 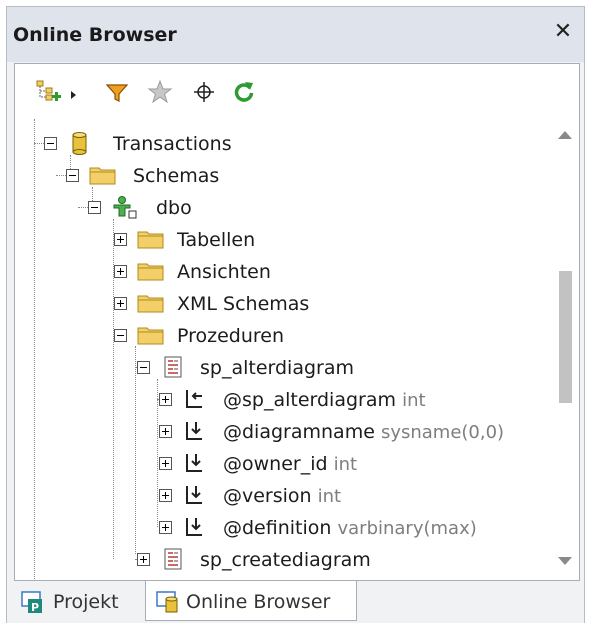 What do you see at coordinates (563, 32) in the screenshot?
I see `close-button: ✕` at bounding box center [563, 32].